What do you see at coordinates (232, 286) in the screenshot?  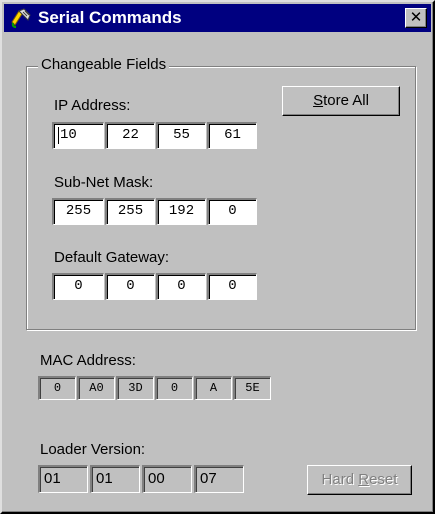 I see `gateway-octet-4: 0` at bounding box center [232, 286].